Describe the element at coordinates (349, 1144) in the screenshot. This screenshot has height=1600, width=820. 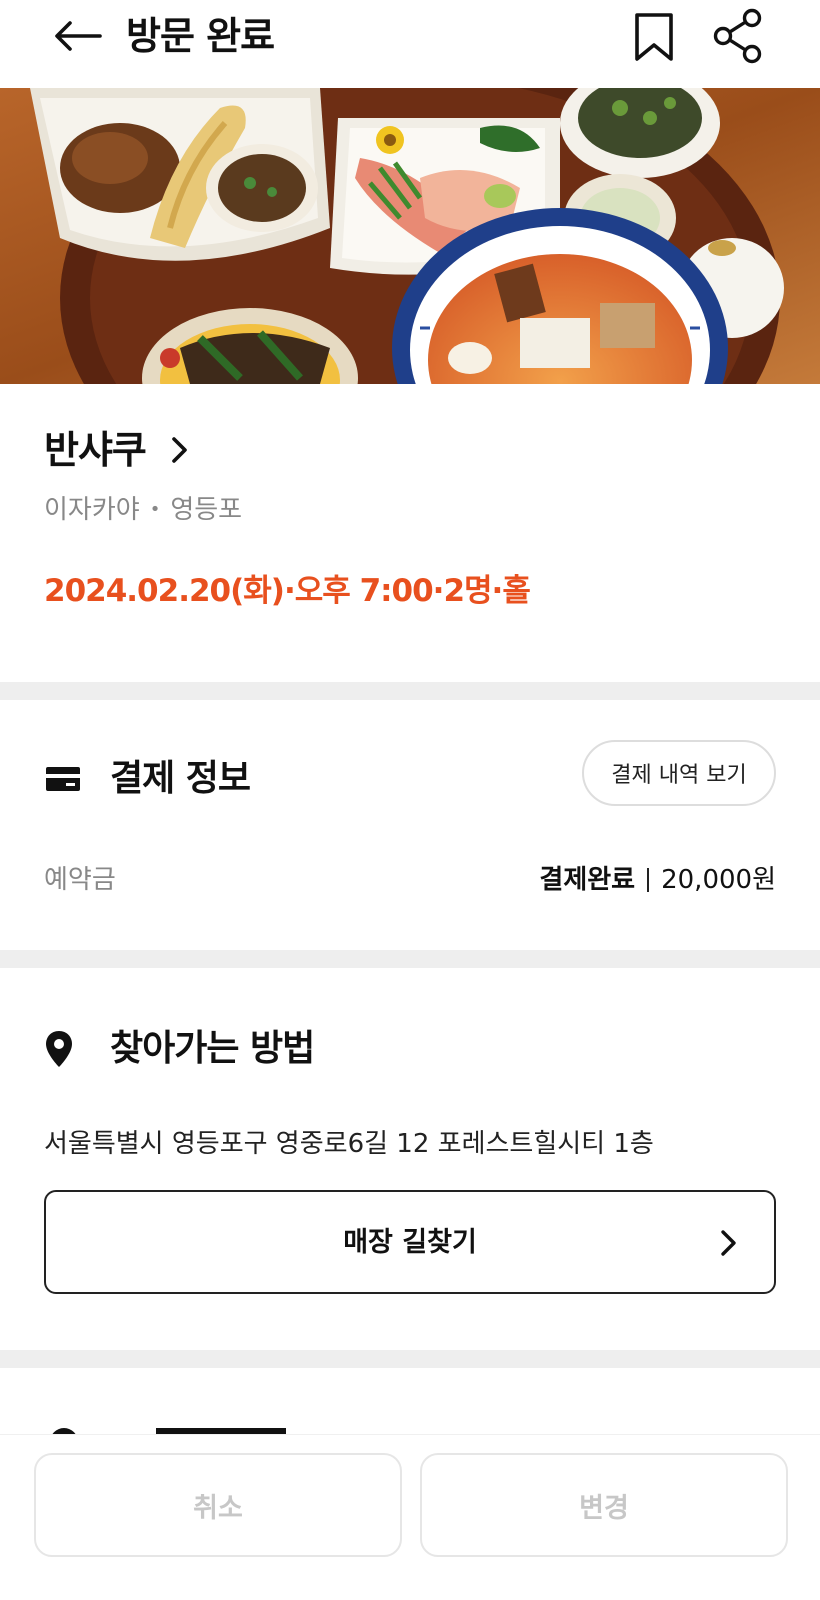
I see `restaurant-address: 서울특별시 영등포구 영중로6길 12 포레스트힐시티 1층` at that location.